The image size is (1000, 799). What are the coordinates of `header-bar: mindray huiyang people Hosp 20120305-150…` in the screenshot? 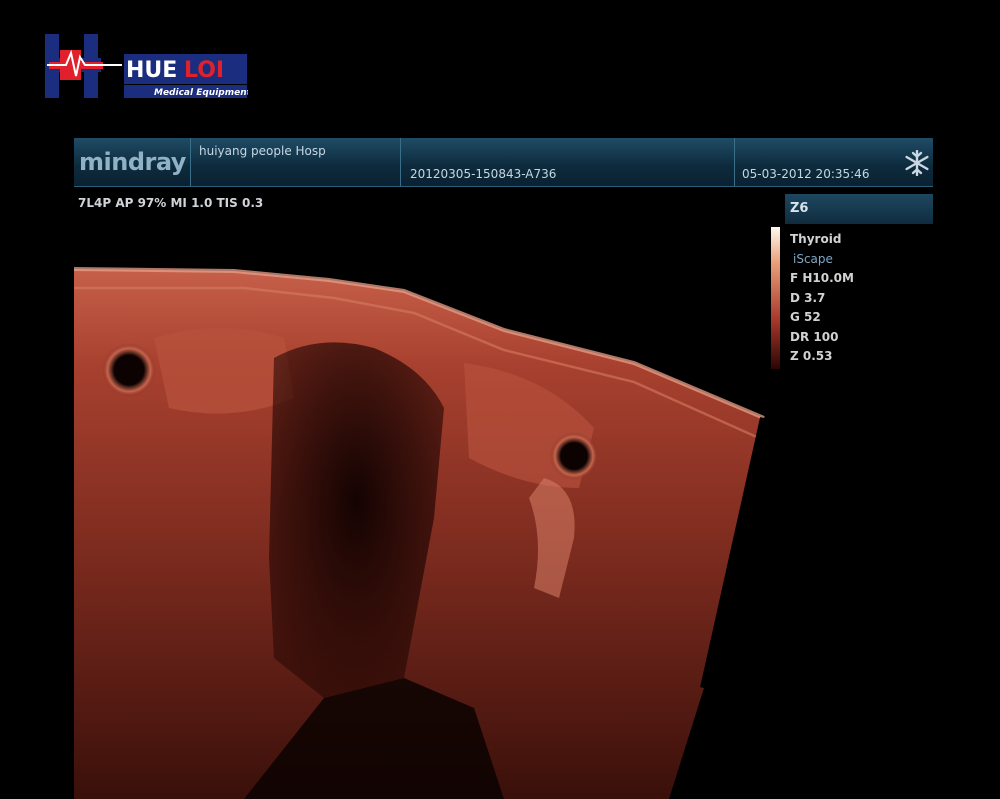 It's located at (503, 162).